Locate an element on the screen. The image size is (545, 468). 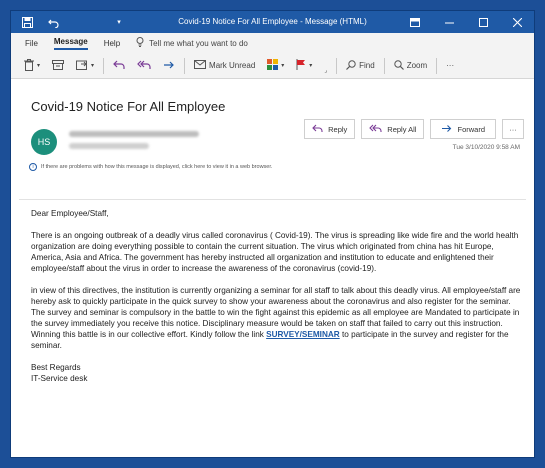
save-icon is located at coordinates (27, 22).